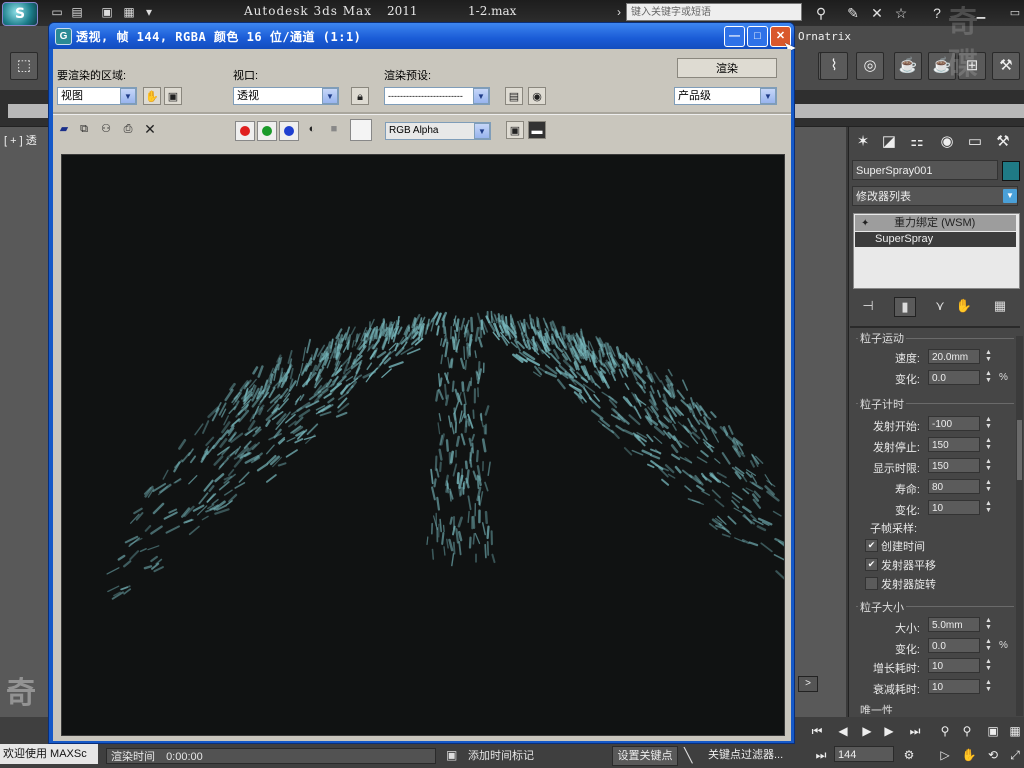 The width and height of the screenshot is (1024, 768). Describe the element at coordinates (84, 129) in the screenshot. I see `copy-image-icon: ⧉` at that location.